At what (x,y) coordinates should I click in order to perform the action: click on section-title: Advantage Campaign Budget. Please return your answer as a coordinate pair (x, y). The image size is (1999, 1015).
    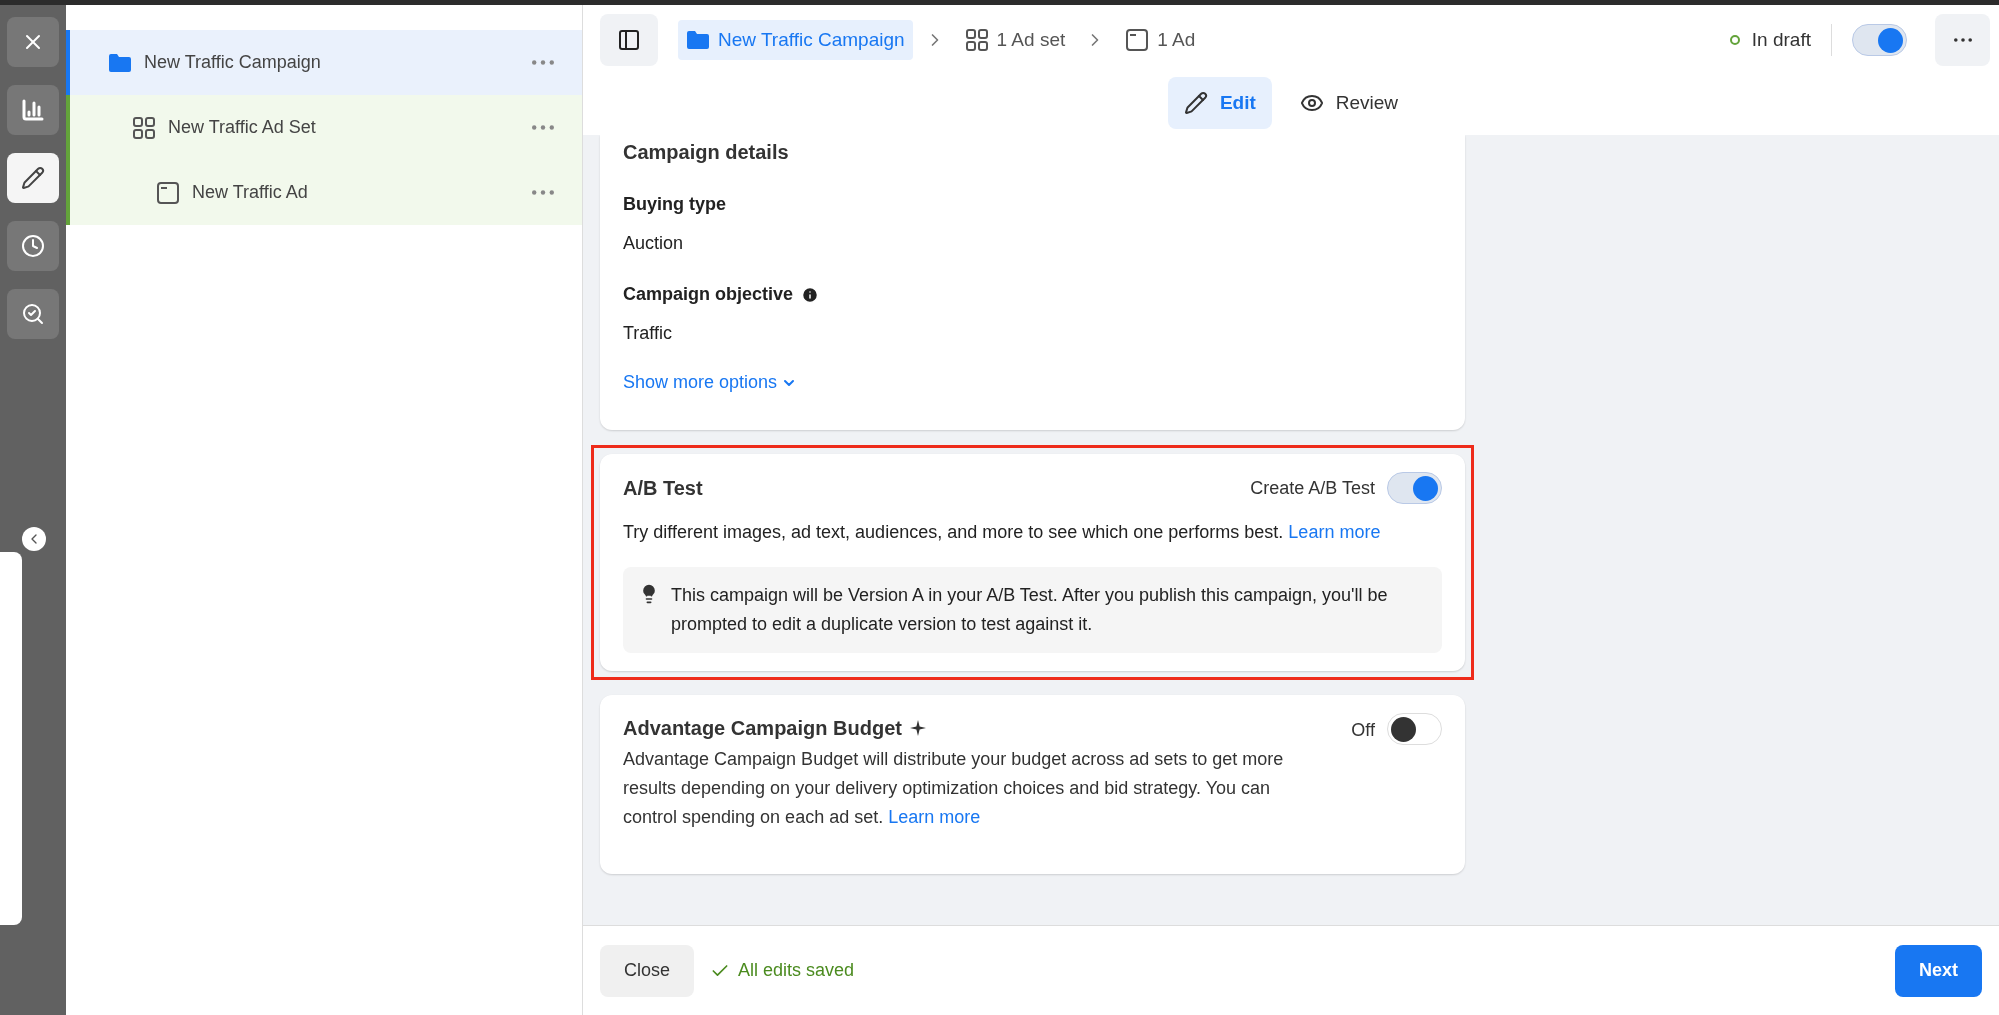
    Looking at the image, I should click on (762, 728).